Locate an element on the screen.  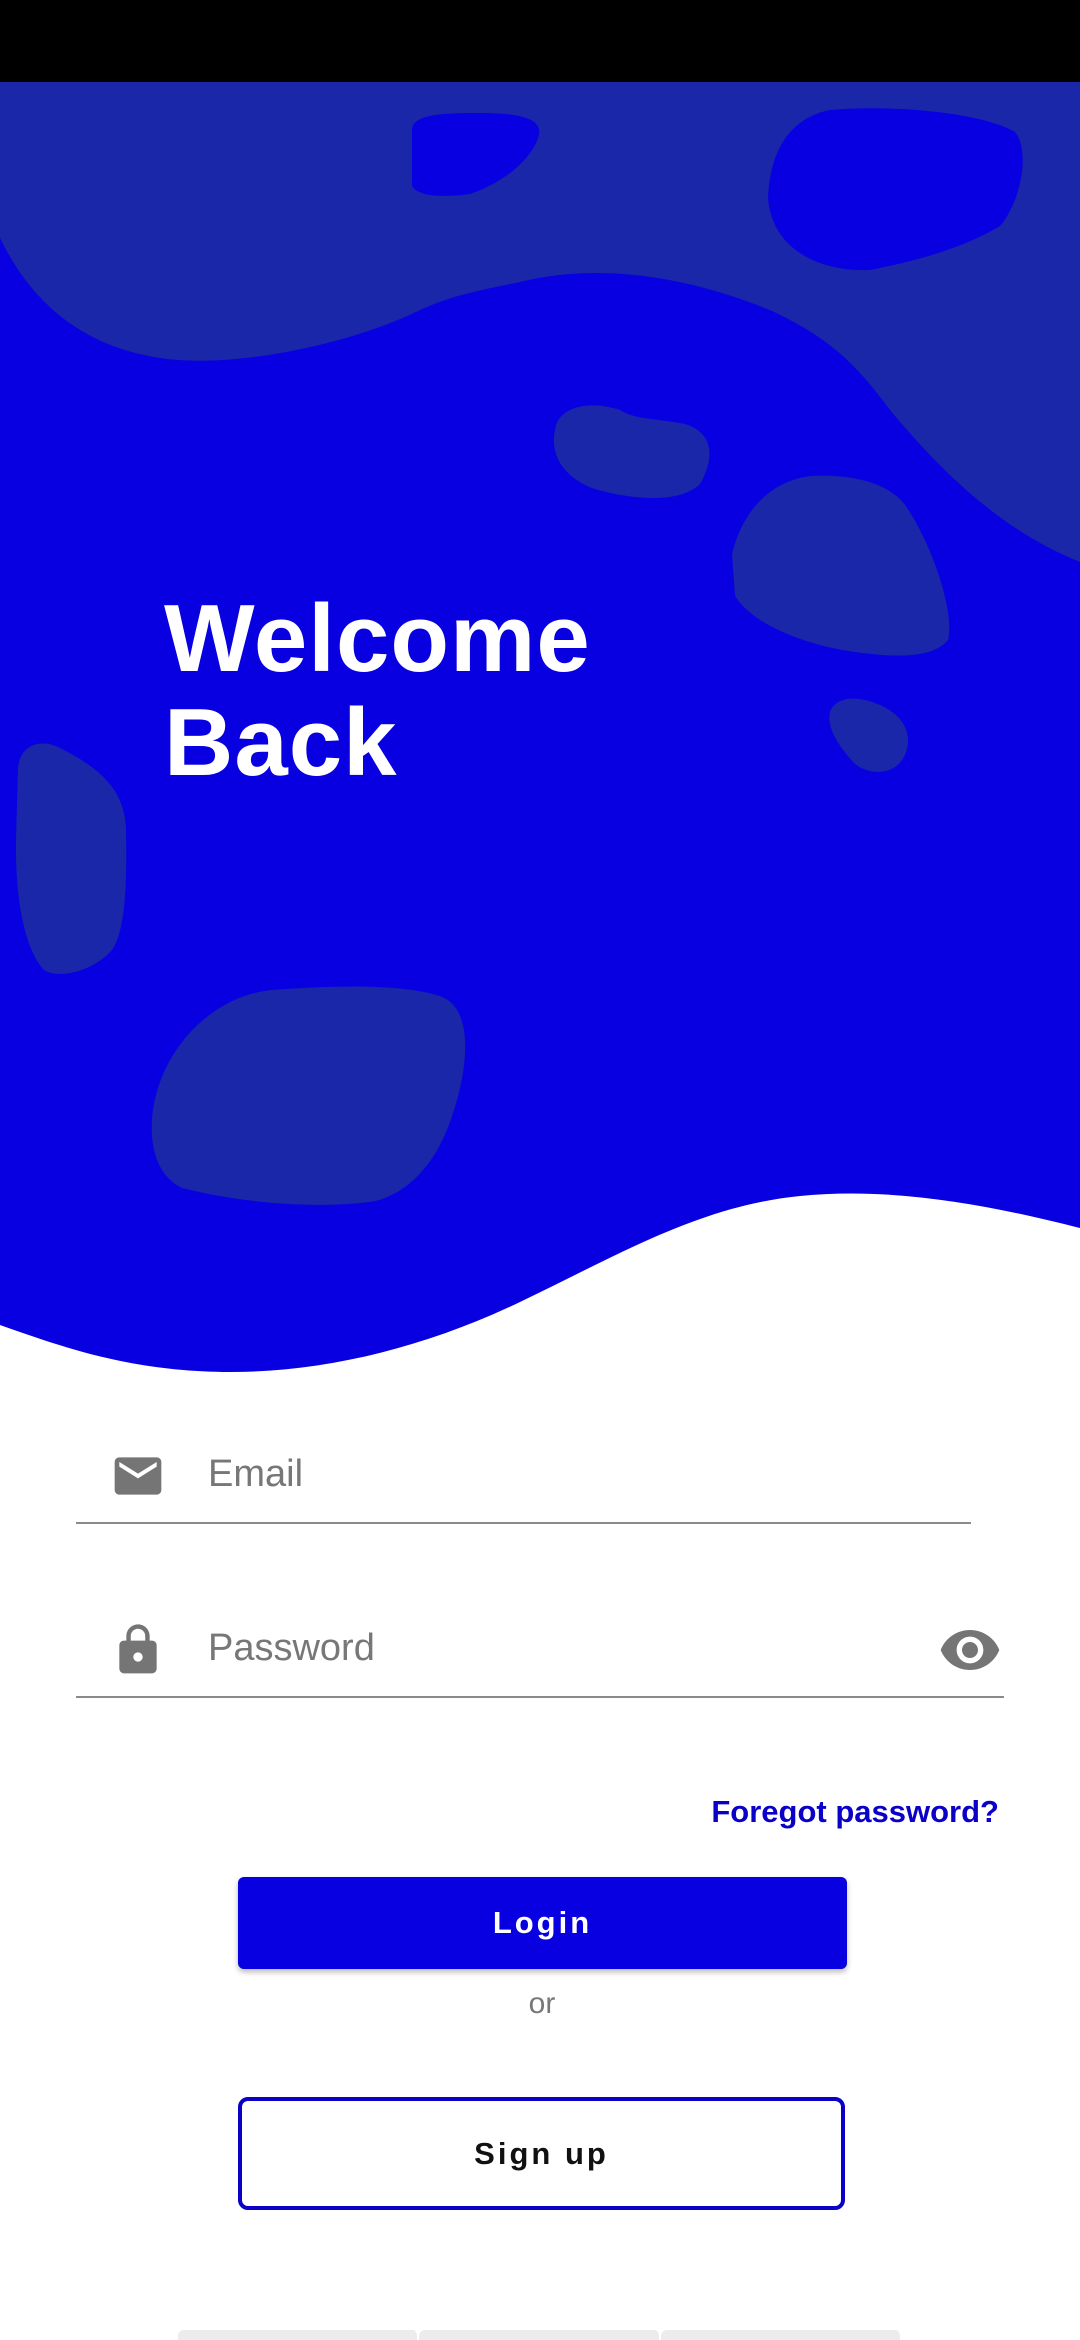
email-field is located at coordinates (523, 1474).